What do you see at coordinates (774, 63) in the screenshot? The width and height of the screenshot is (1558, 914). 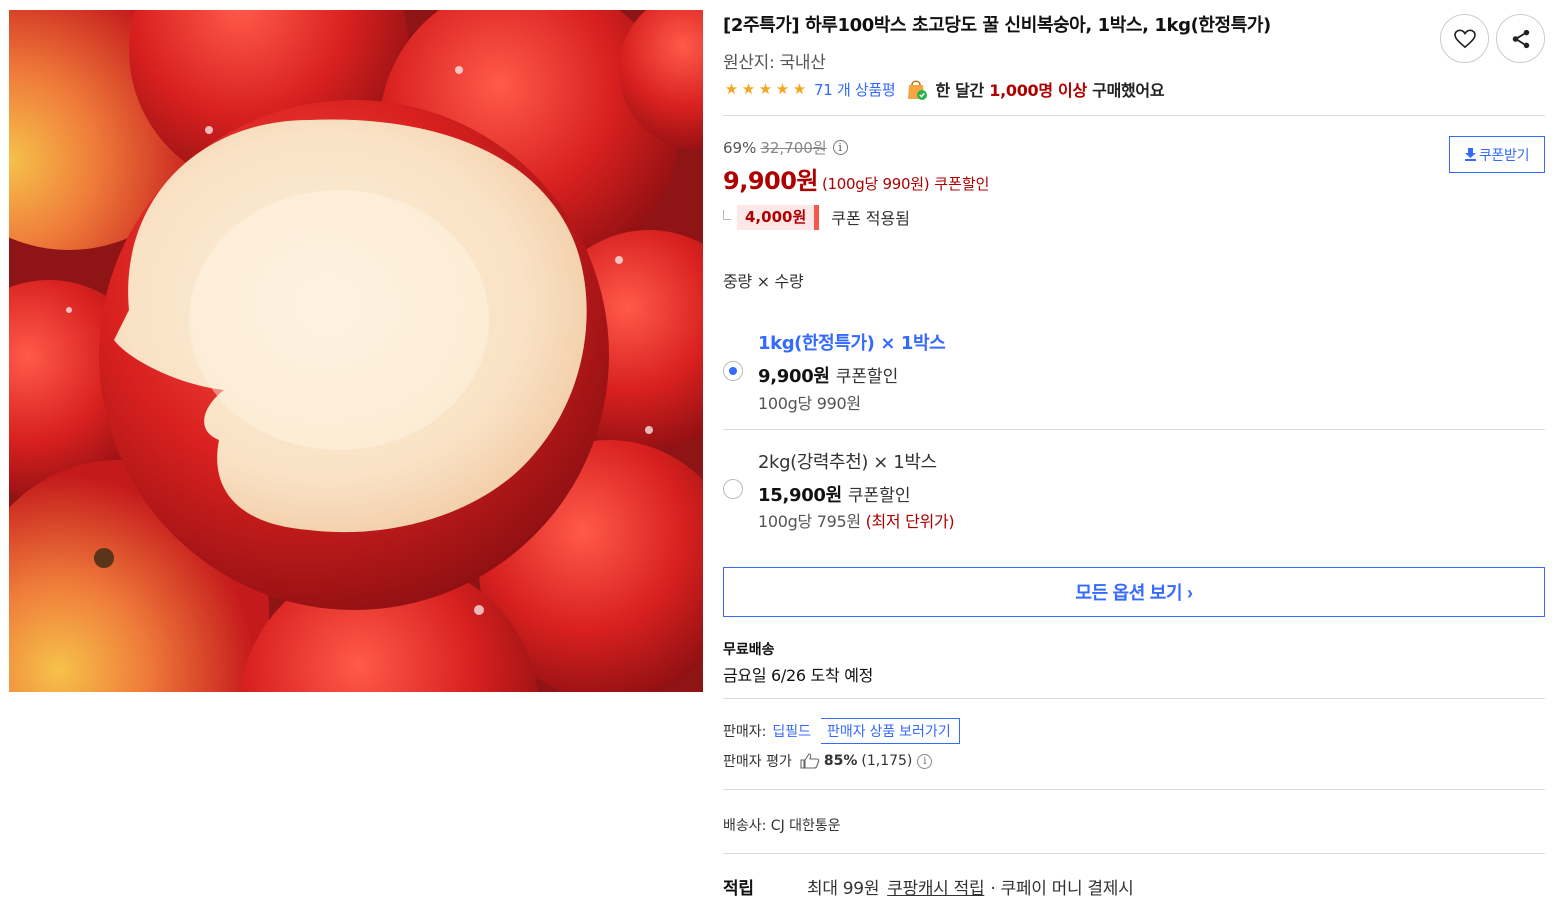 I see `product-origin: 원산지: 국내산` at bounding box center [774, 63].